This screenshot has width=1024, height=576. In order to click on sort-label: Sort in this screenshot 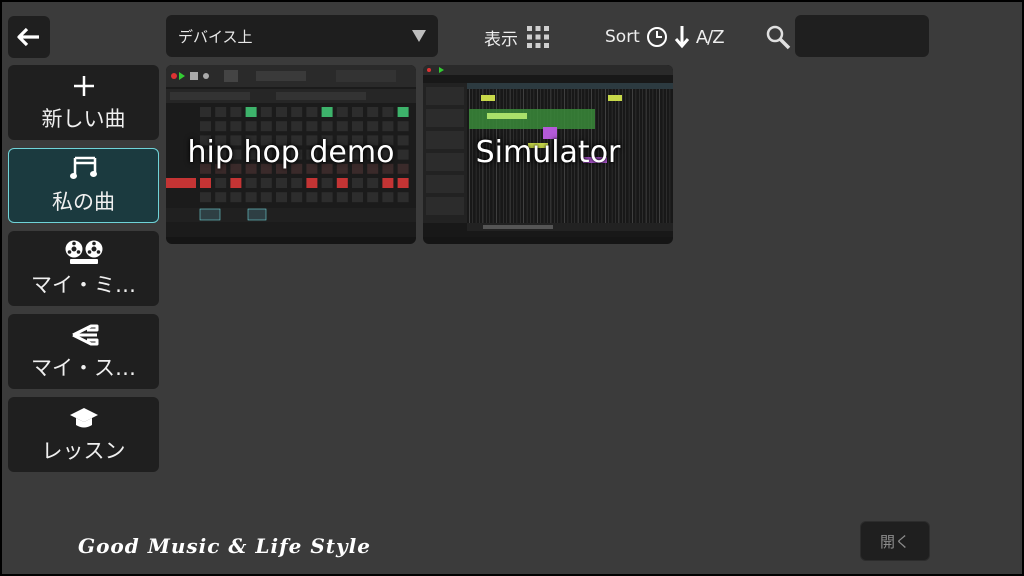, I will do `click(622, 37)`.